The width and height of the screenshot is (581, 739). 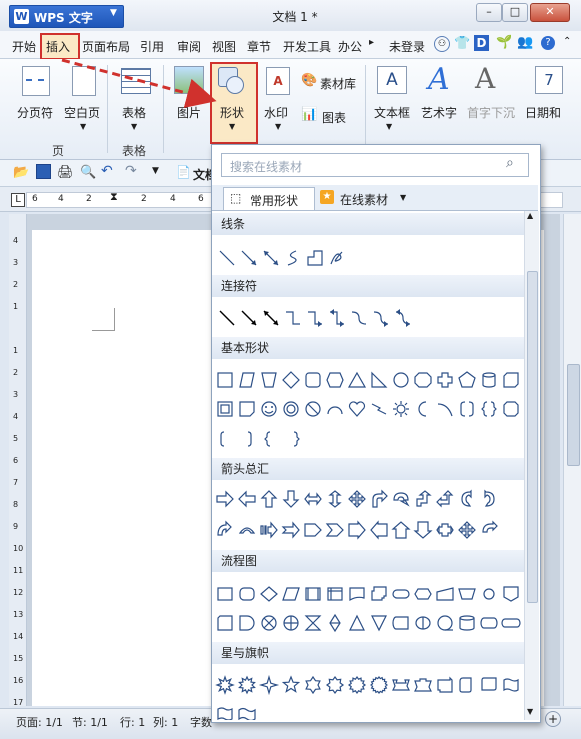 What do you see at coordinates (531, 465) in the screenshot?
I see `panel-scrollbar: ▲ ▼` at bounding box center [531, 465].